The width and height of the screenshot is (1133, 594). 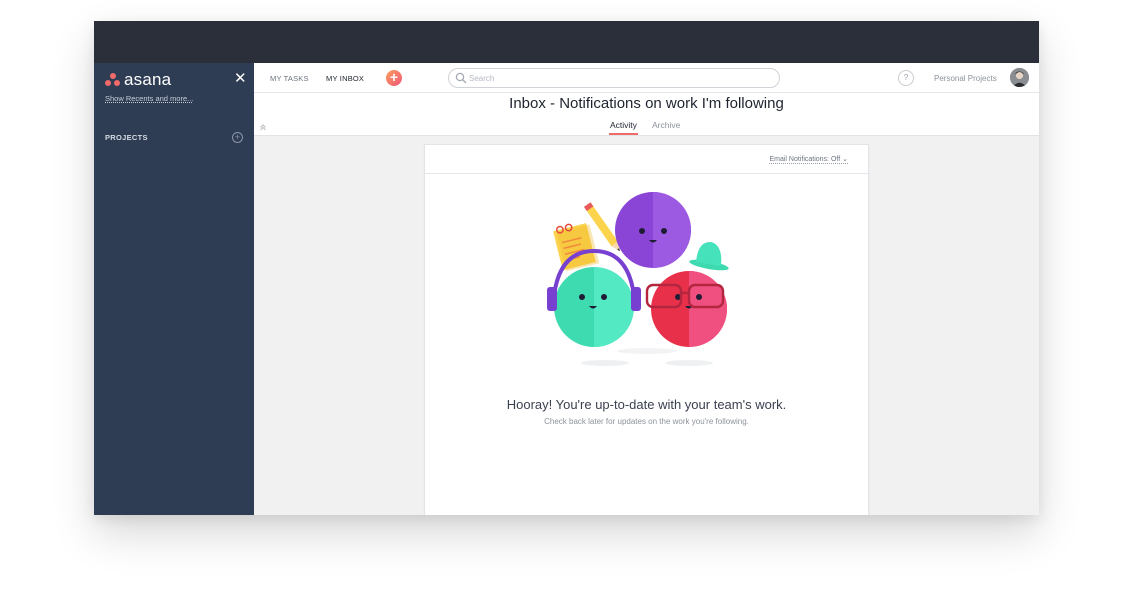 What do you see at coordinates (623, 127) in the screenshot?
I see `tab-activity: Activity` at bounding box center [623, 127].